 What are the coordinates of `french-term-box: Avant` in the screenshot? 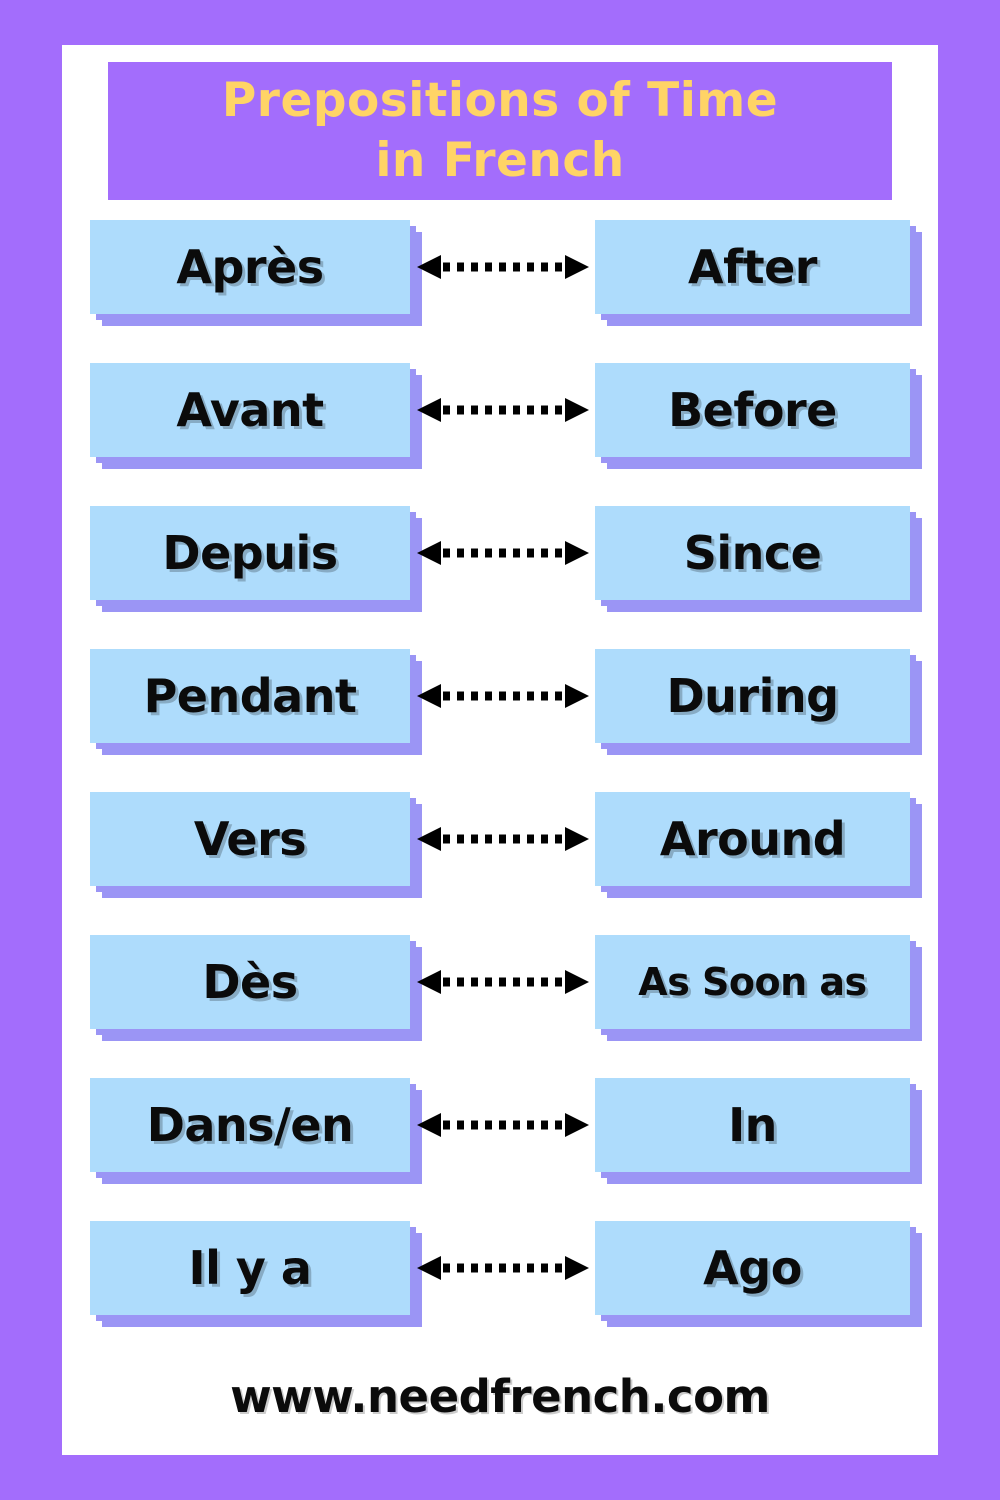 It's located at (256, 416).